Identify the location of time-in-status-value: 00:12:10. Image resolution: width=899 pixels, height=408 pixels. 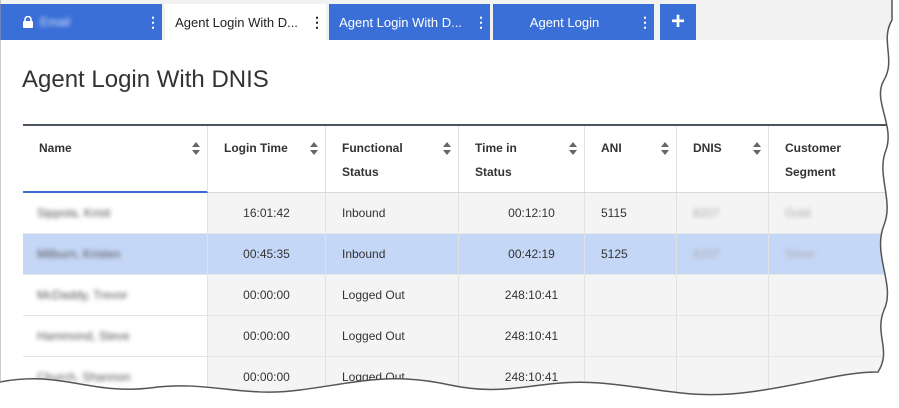
(531, 213).